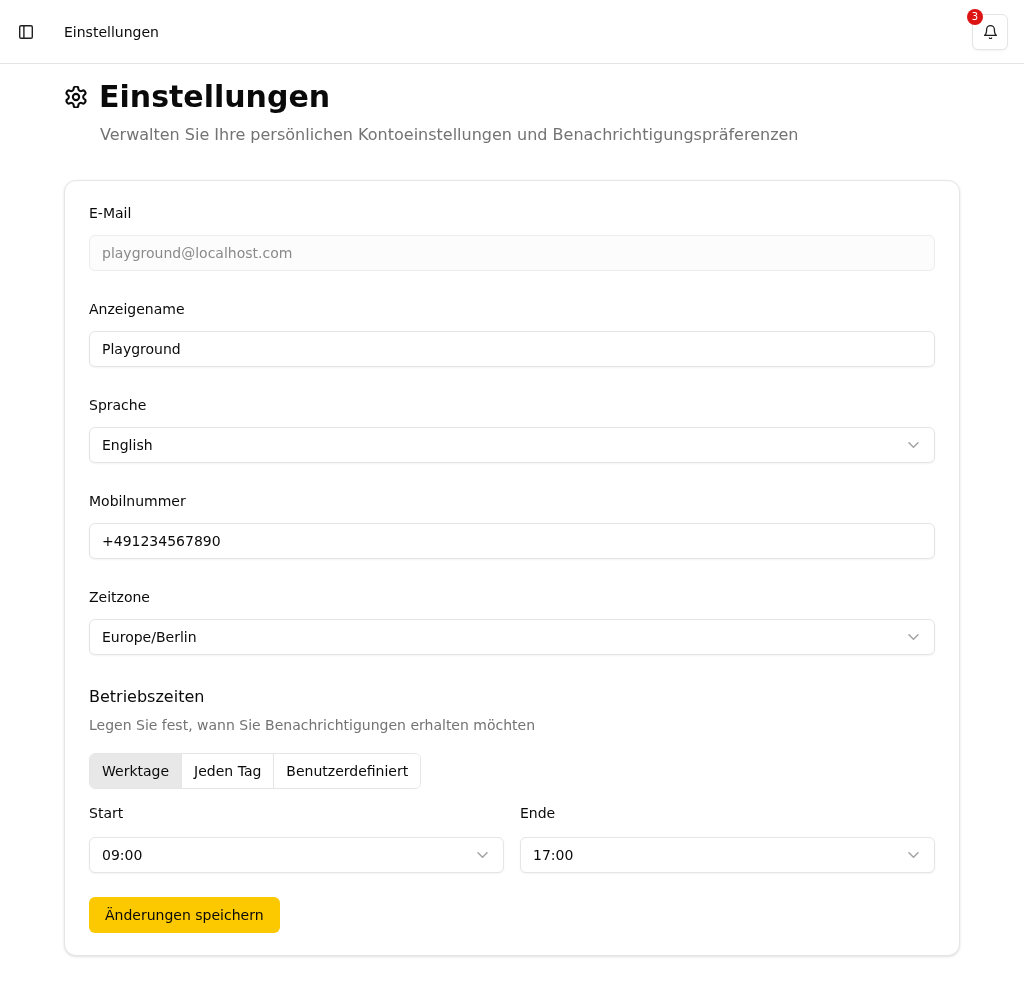 Image resolution: width=1024 pixels, height=989 pixels. What do you see at coordinates (138, 501) in the screenshot?
I see `field-label: Mobilnummer` at bounding box center [138, 501].